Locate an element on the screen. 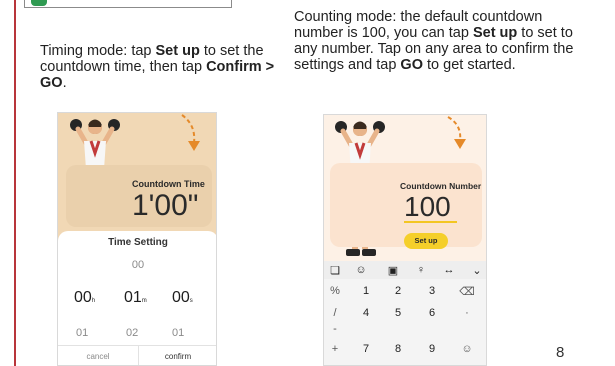 This screenshot has height=366, width=615. countdown-time-value: 1'00" is located at coordinates (165, 205).